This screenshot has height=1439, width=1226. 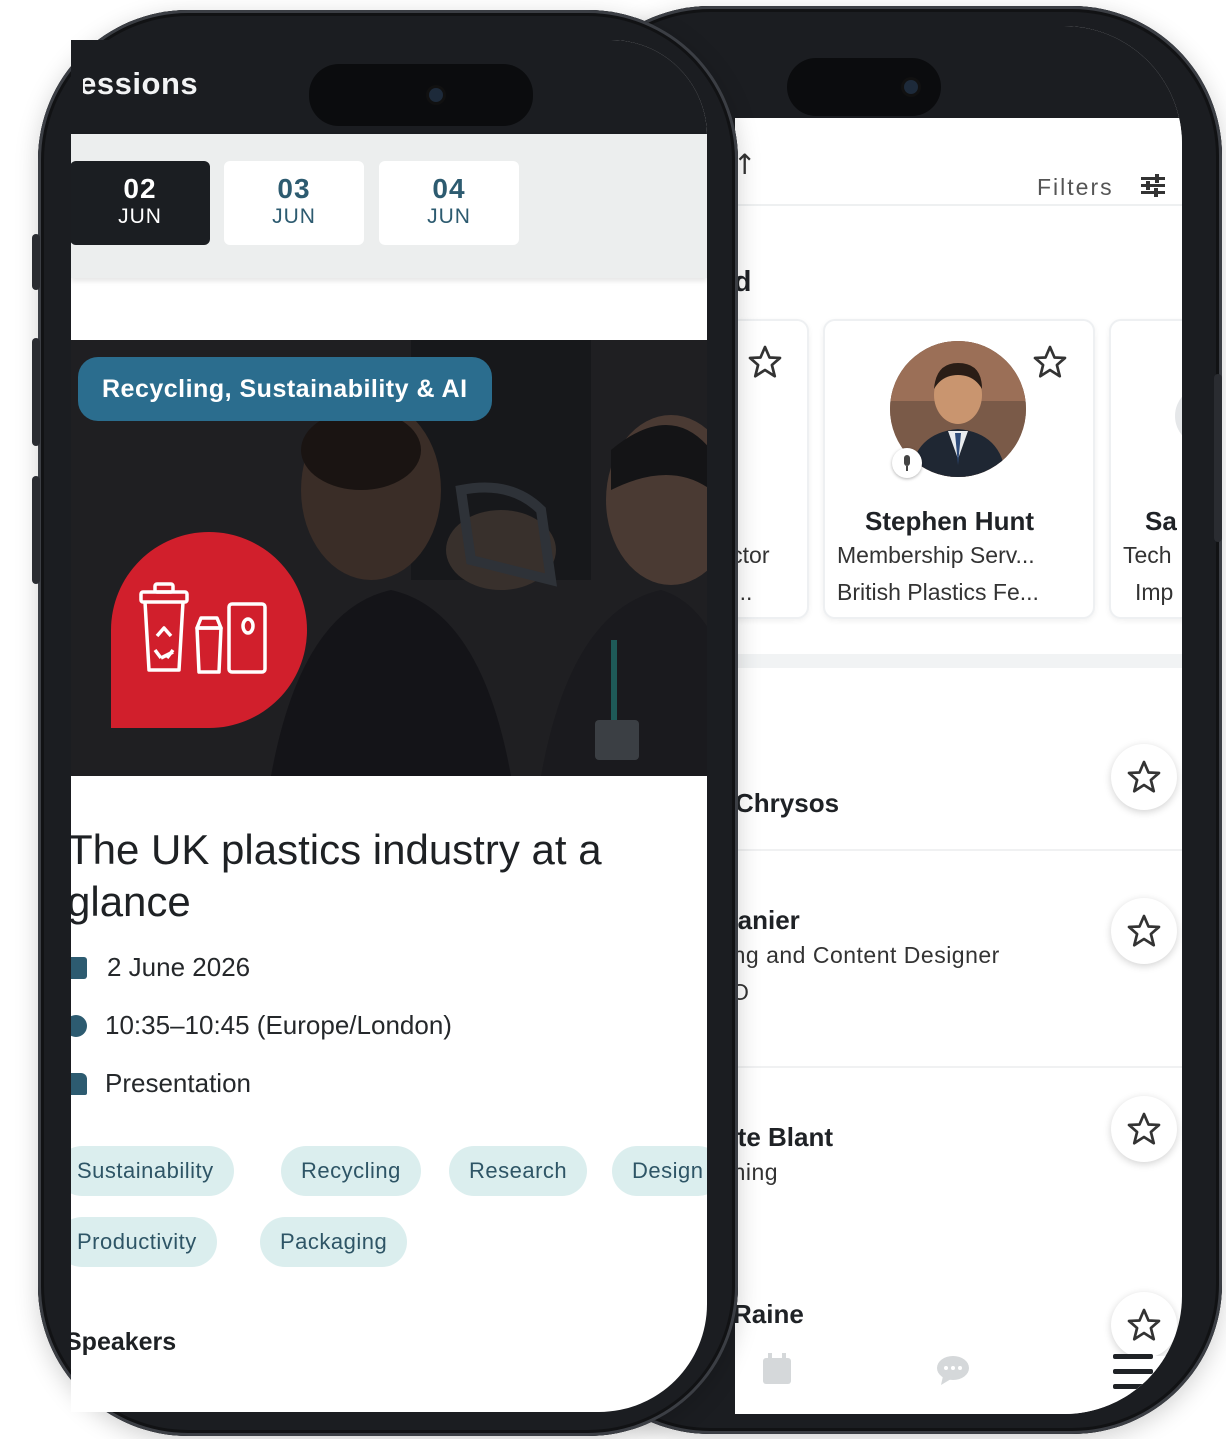 What do you see at coordinates (1075, 187) in the screenshot?
I see `filters-button: Filters` at bounding box center [1075, 187].